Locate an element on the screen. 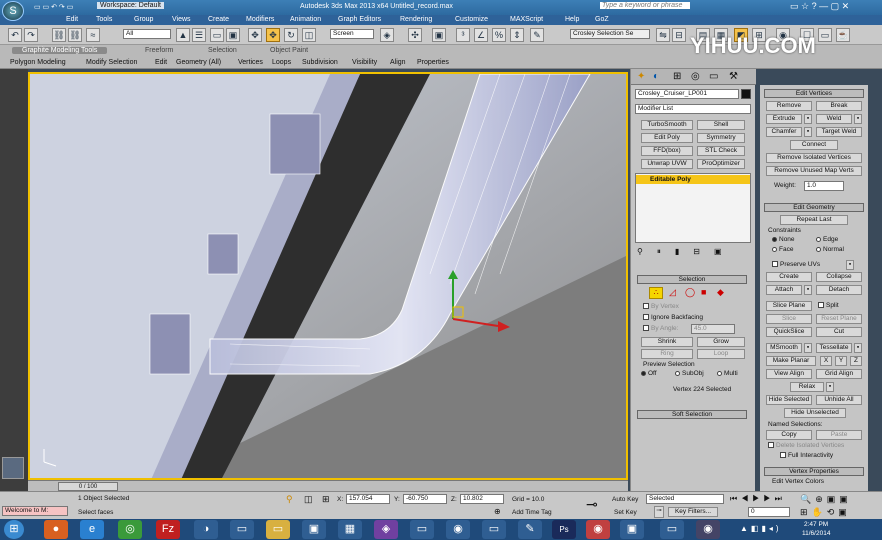 Image resolution: width=882 pixels, height=540 pixels. chrome-icon: ◎ is located at coordinates (130, 529).